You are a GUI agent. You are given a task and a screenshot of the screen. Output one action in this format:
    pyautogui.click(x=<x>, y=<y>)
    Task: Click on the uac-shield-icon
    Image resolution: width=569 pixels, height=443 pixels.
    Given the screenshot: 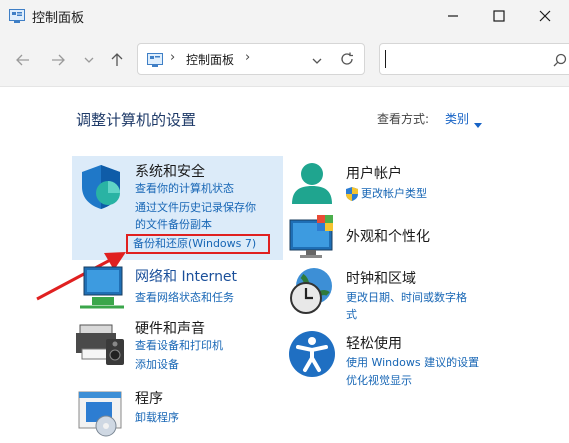 What is the action you would take?
    pyautogui.click(x=352, y=195)
    